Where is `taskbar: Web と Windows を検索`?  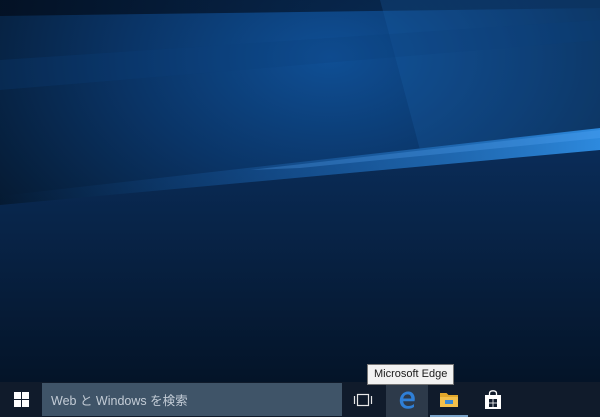 taskbar: Web と Windows を検索 is located at coordinates (300, 399).